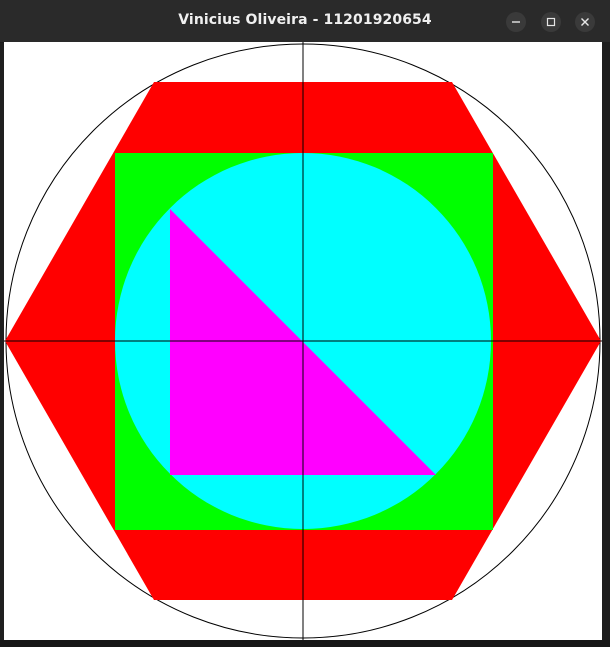 Image resolution: width=610 pixels, height=647 pixels. What do you see at coordinates (305, 21) in the screenshot?
I see `title-bar: Vinicius Oliveira - 11201920654` at bounding box center [305, 21].